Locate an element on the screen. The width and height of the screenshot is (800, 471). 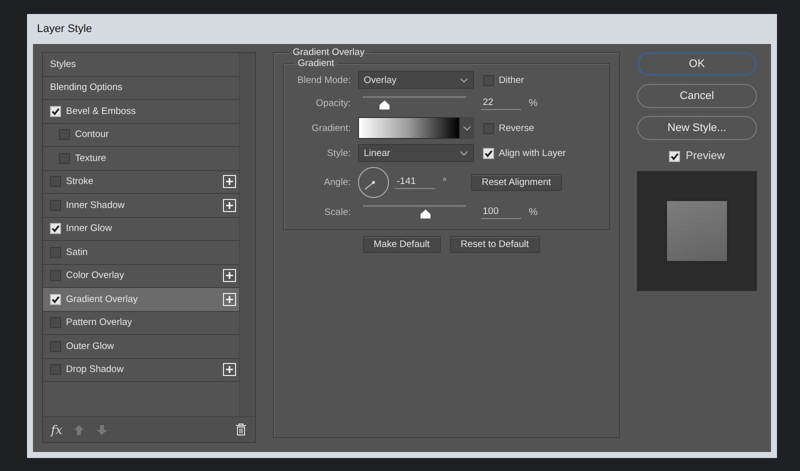
style-list-item: Drop Shadow is located at coordinates (141, 370).